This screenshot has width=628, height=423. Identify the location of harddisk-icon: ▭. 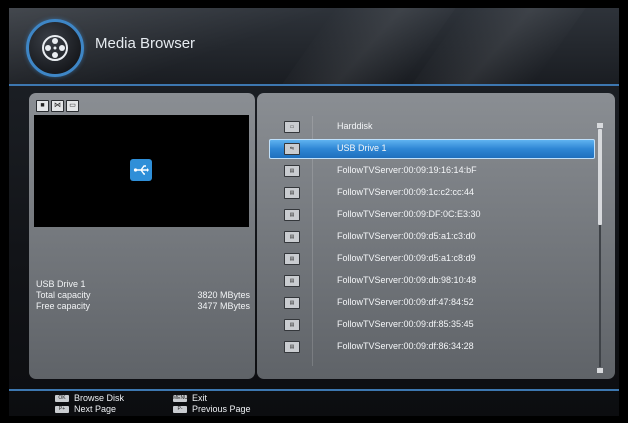
(292, 127).